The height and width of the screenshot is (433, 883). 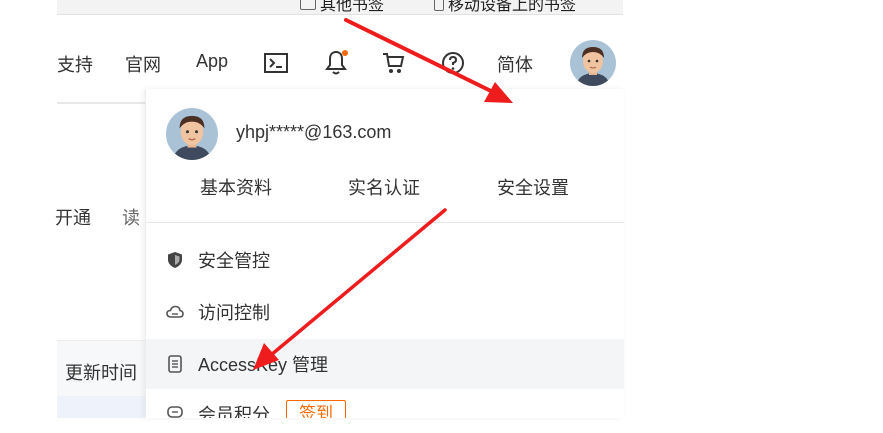 What do you see at coordinates (385, 364) in the screenshot?
I see `menu-item-accesskey: AccessKey 管理` at bounding box center [385, 364].